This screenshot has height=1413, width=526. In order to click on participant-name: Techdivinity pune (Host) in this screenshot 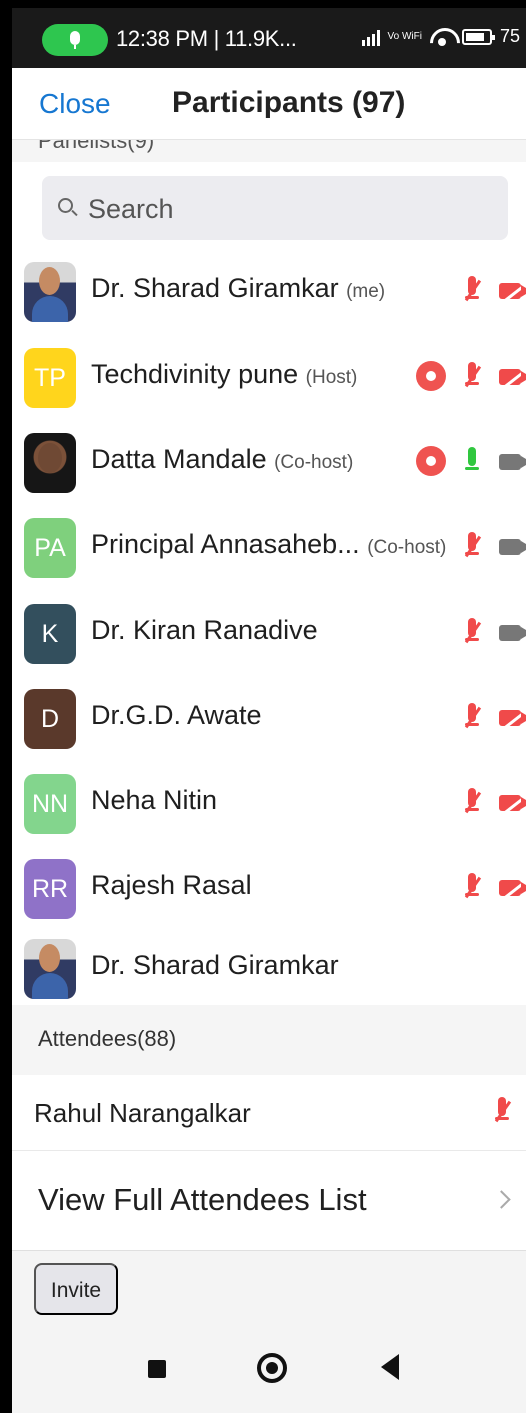, I will do `click(224, 374)`.